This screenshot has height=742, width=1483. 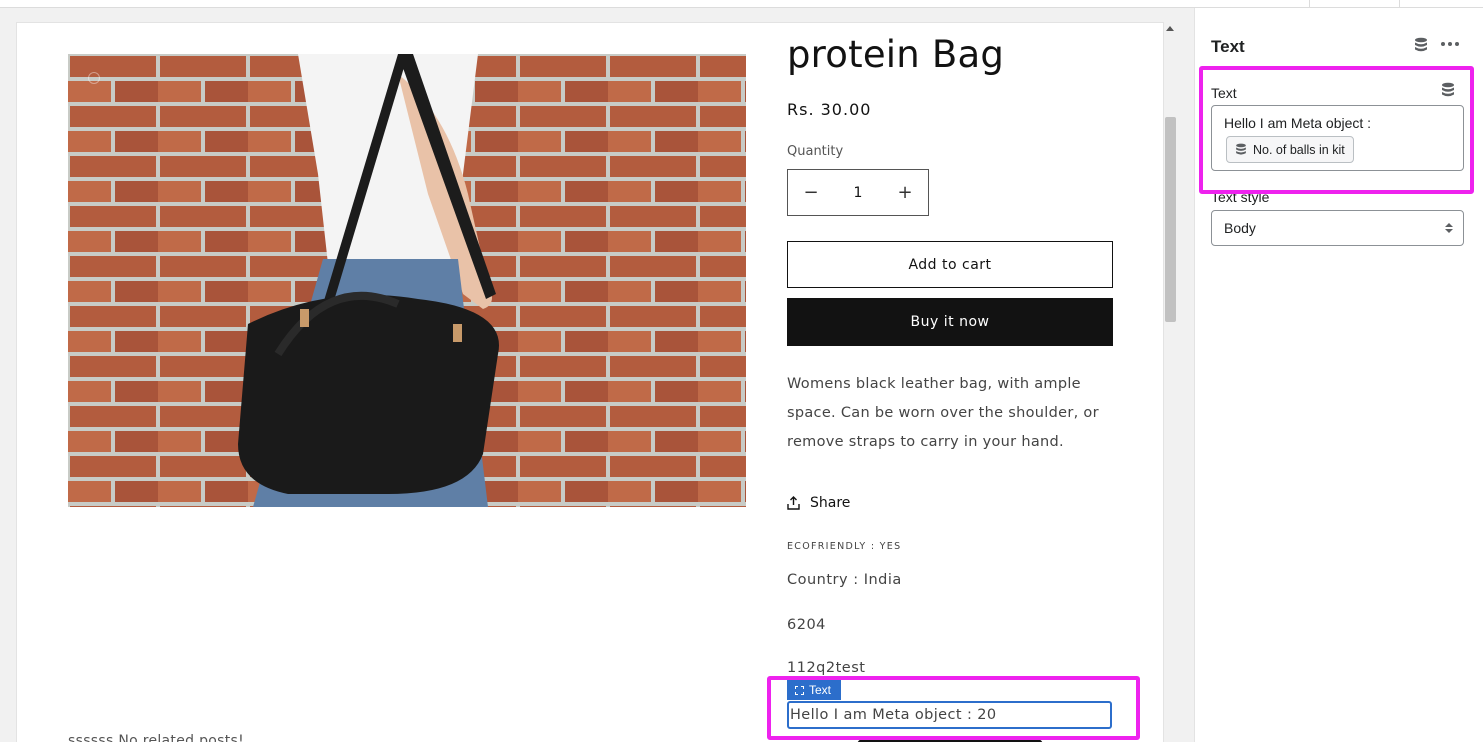 What do you see at coordinates (1449, 228) in the screenshot?
I see `select-arrows-icon` at bounding box center [1449, 228].